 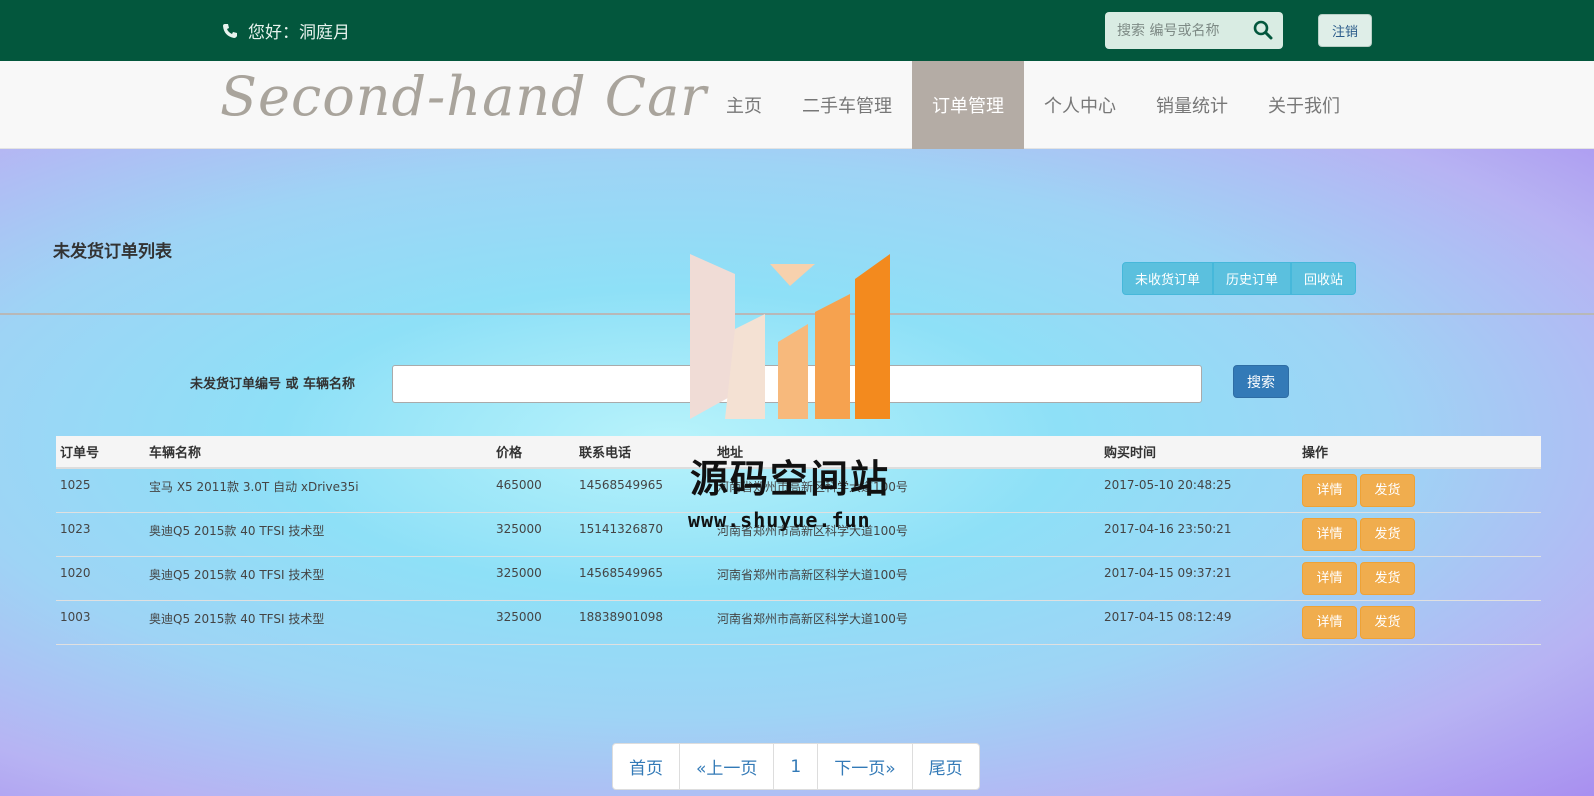 What do you see at coordinates (1263, 30) in the screenshot?
I see `search-icon` at bounding box center [1263, 30].